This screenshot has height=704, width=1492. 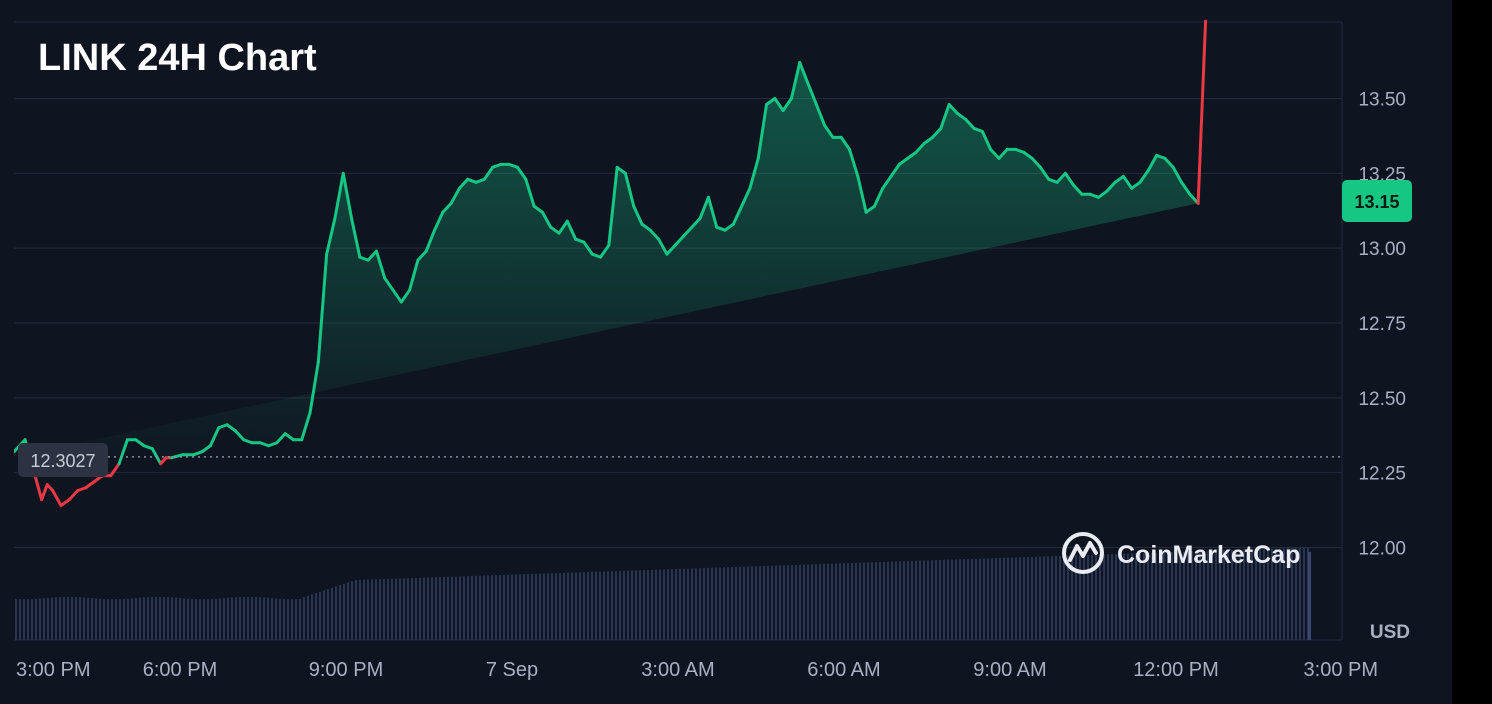 What do you see at coordinates (1009, 670) in the screenshot?
I see `x-tick-label: 9:00 AM` at bounding box center [1009, 670].